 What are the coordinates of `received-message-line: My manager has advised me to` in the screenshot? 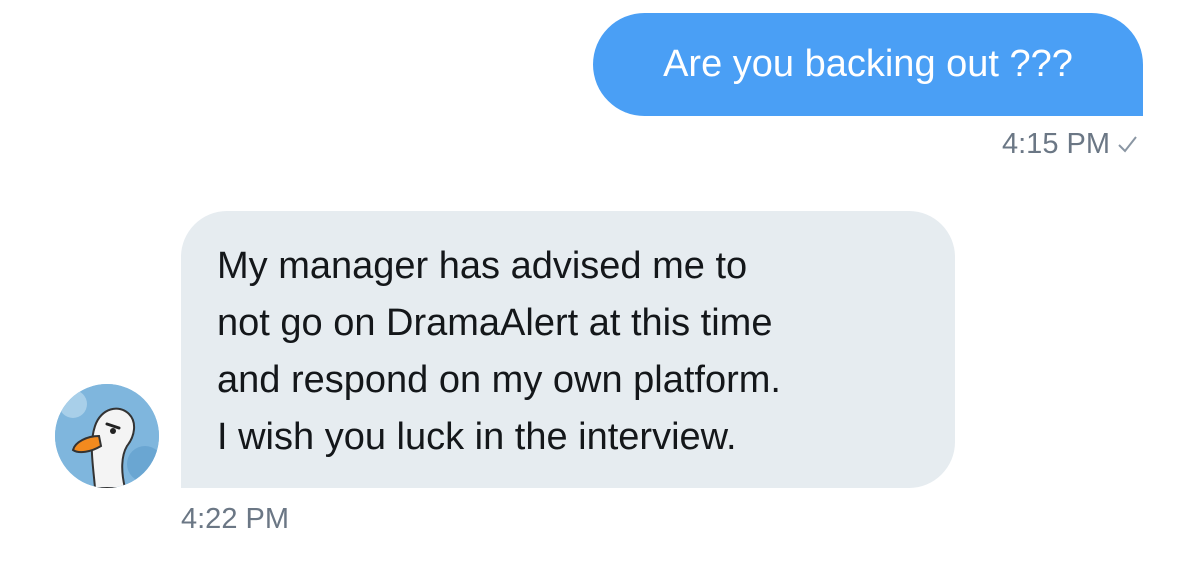 It's located at (482, 266).